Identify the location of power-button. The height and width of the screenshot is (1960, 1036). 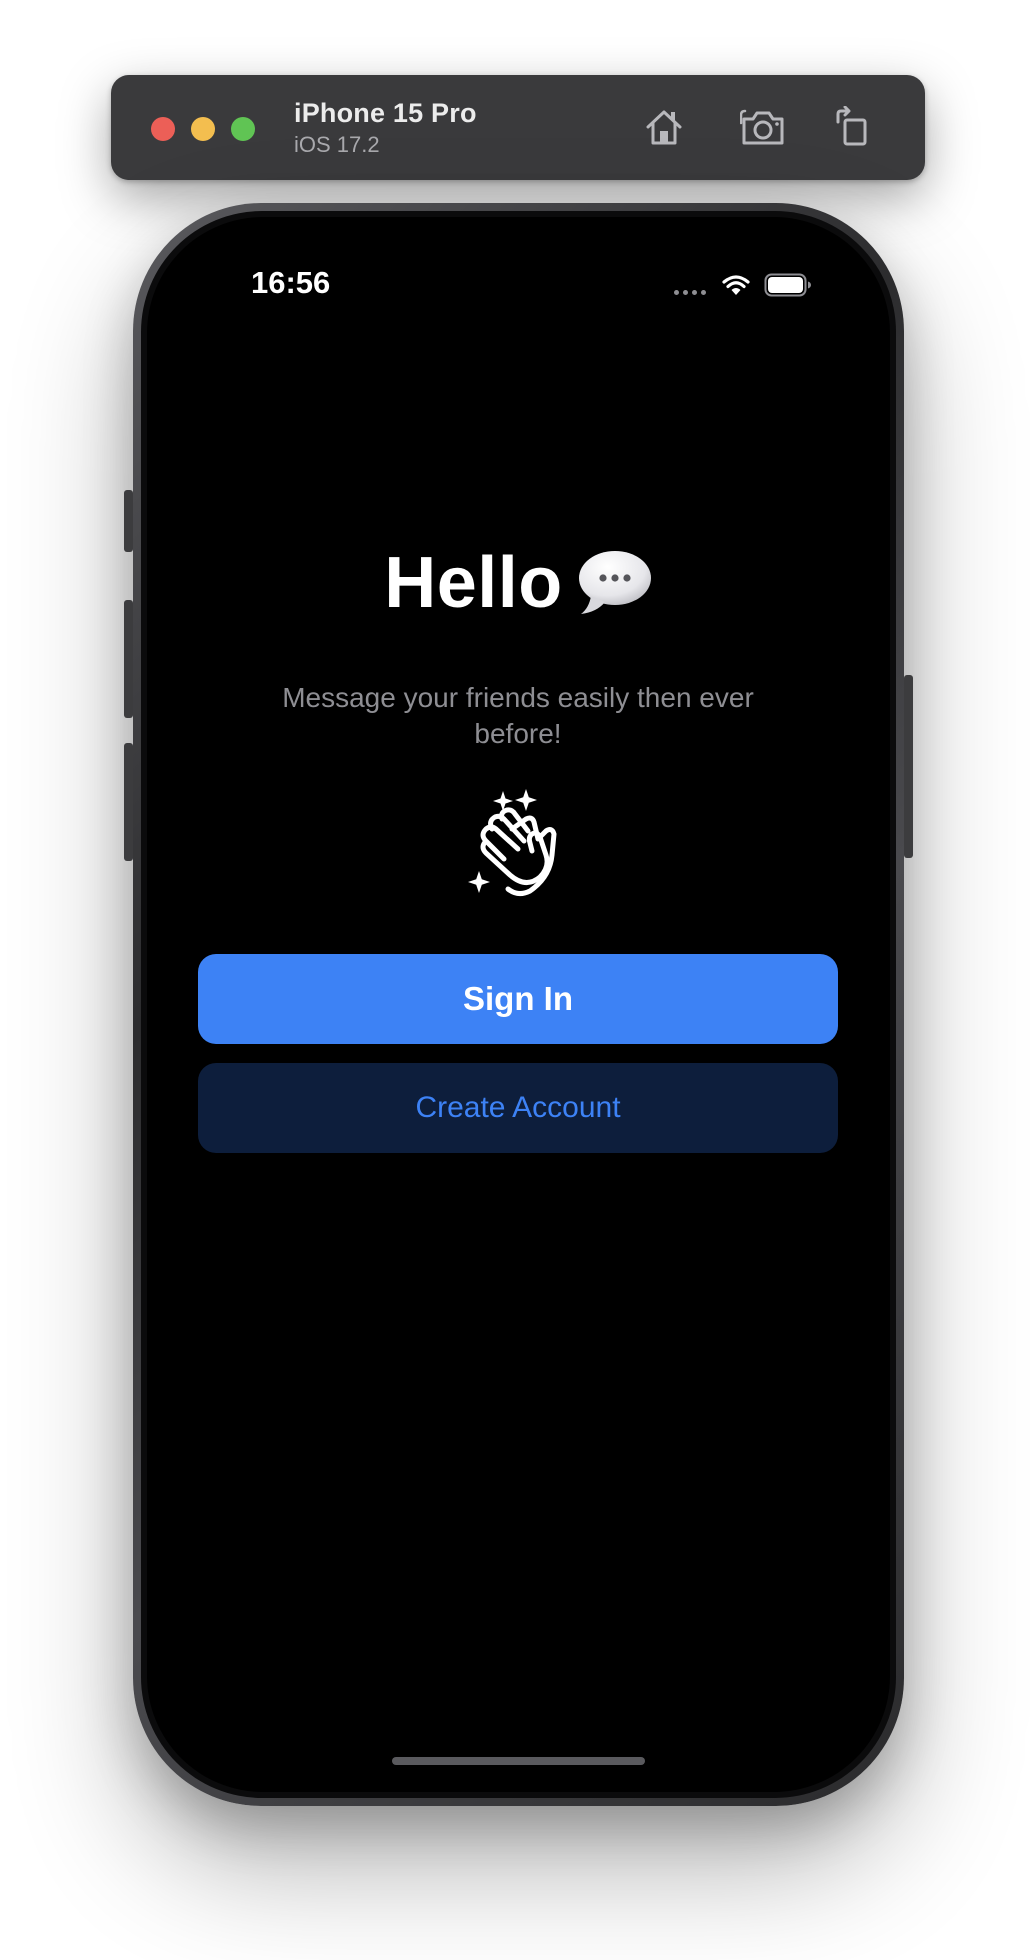
(908, 766).